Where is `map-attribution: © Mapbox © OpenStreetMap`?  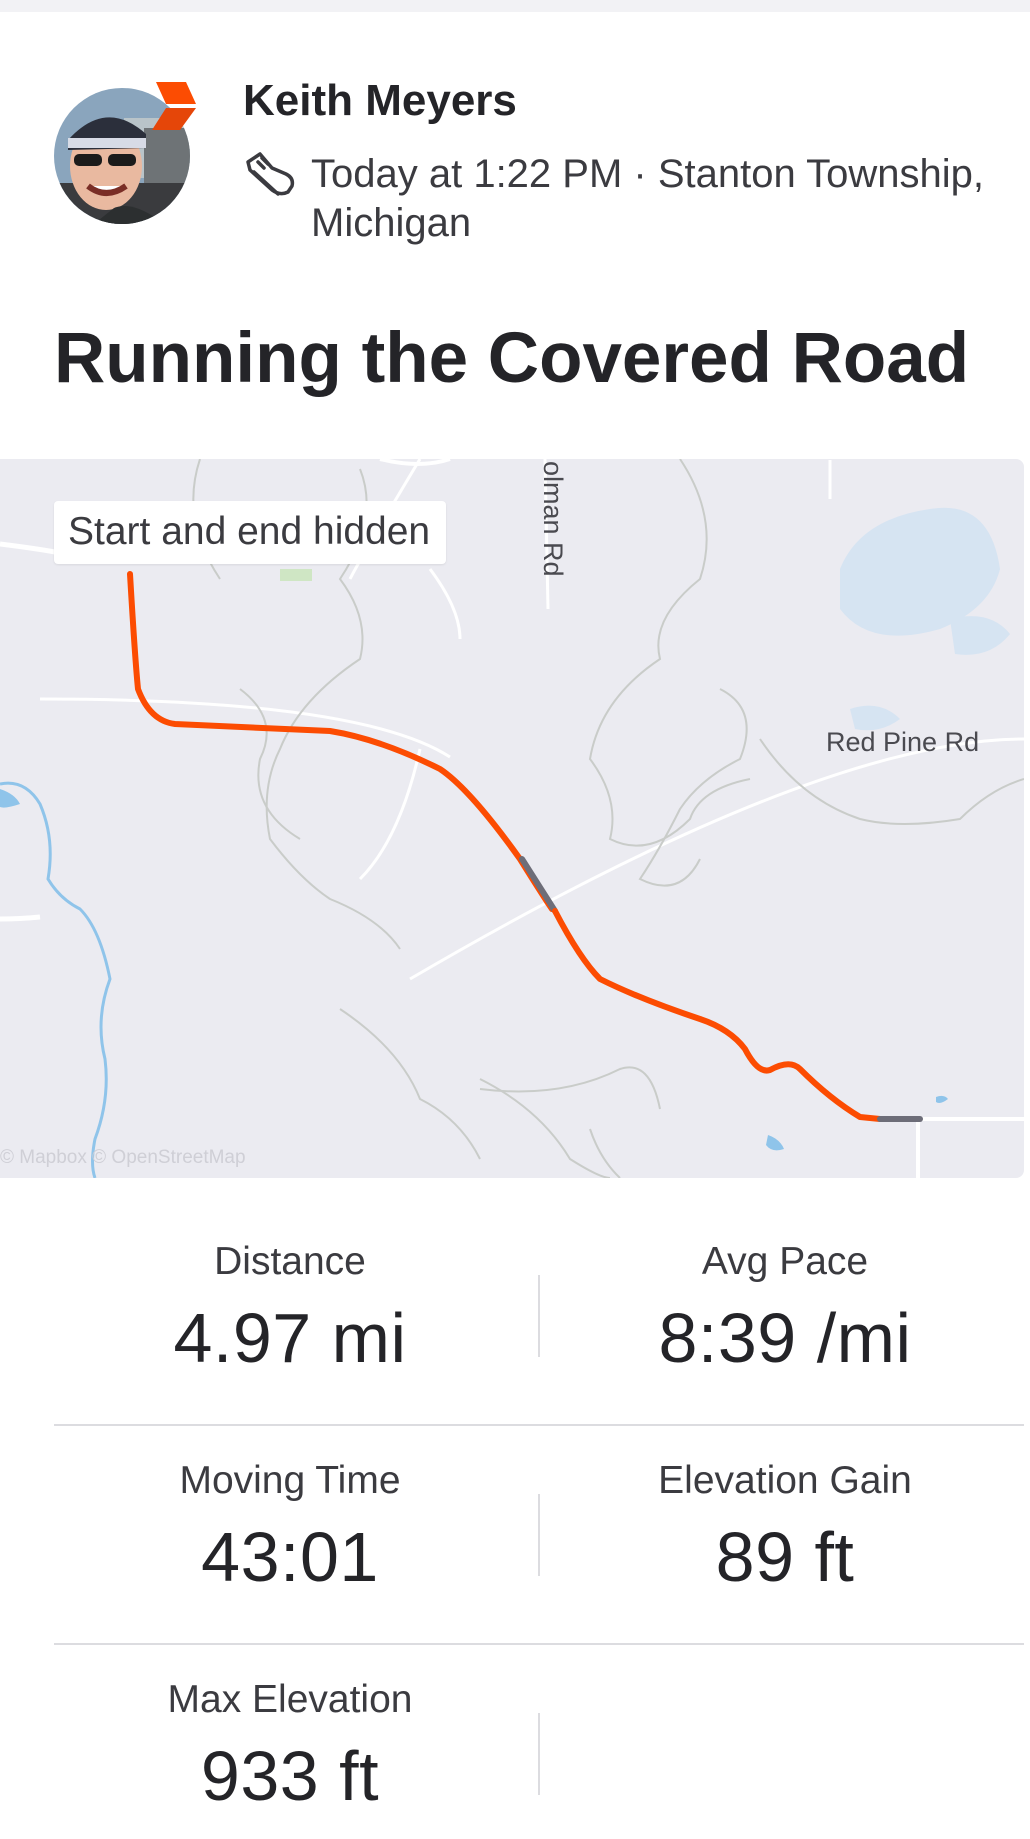 map-attribution: © Mapbox © OpenStreetMap is located at coordinates (123, 1158).